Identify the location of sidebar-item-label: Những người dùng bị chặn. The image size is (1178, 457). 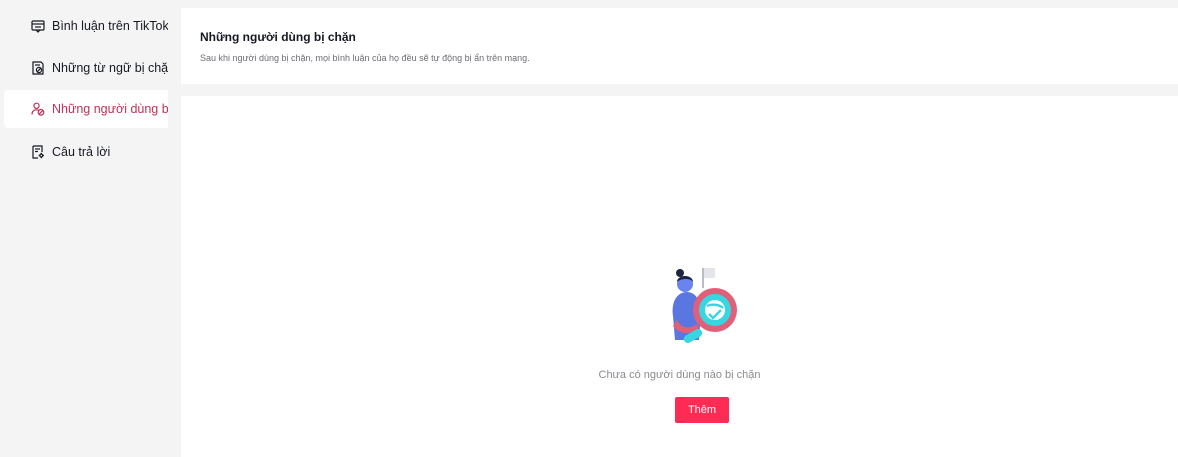
(110, 109).